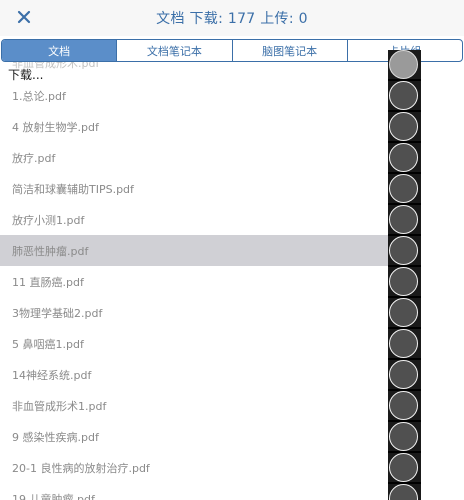 Image resolution: width=464 pixels, height=500 pixels. What do you see at coordinates (60, 50) in the screenshot?
I see `tab-documents: 文档` at bounding box center [60, 50].